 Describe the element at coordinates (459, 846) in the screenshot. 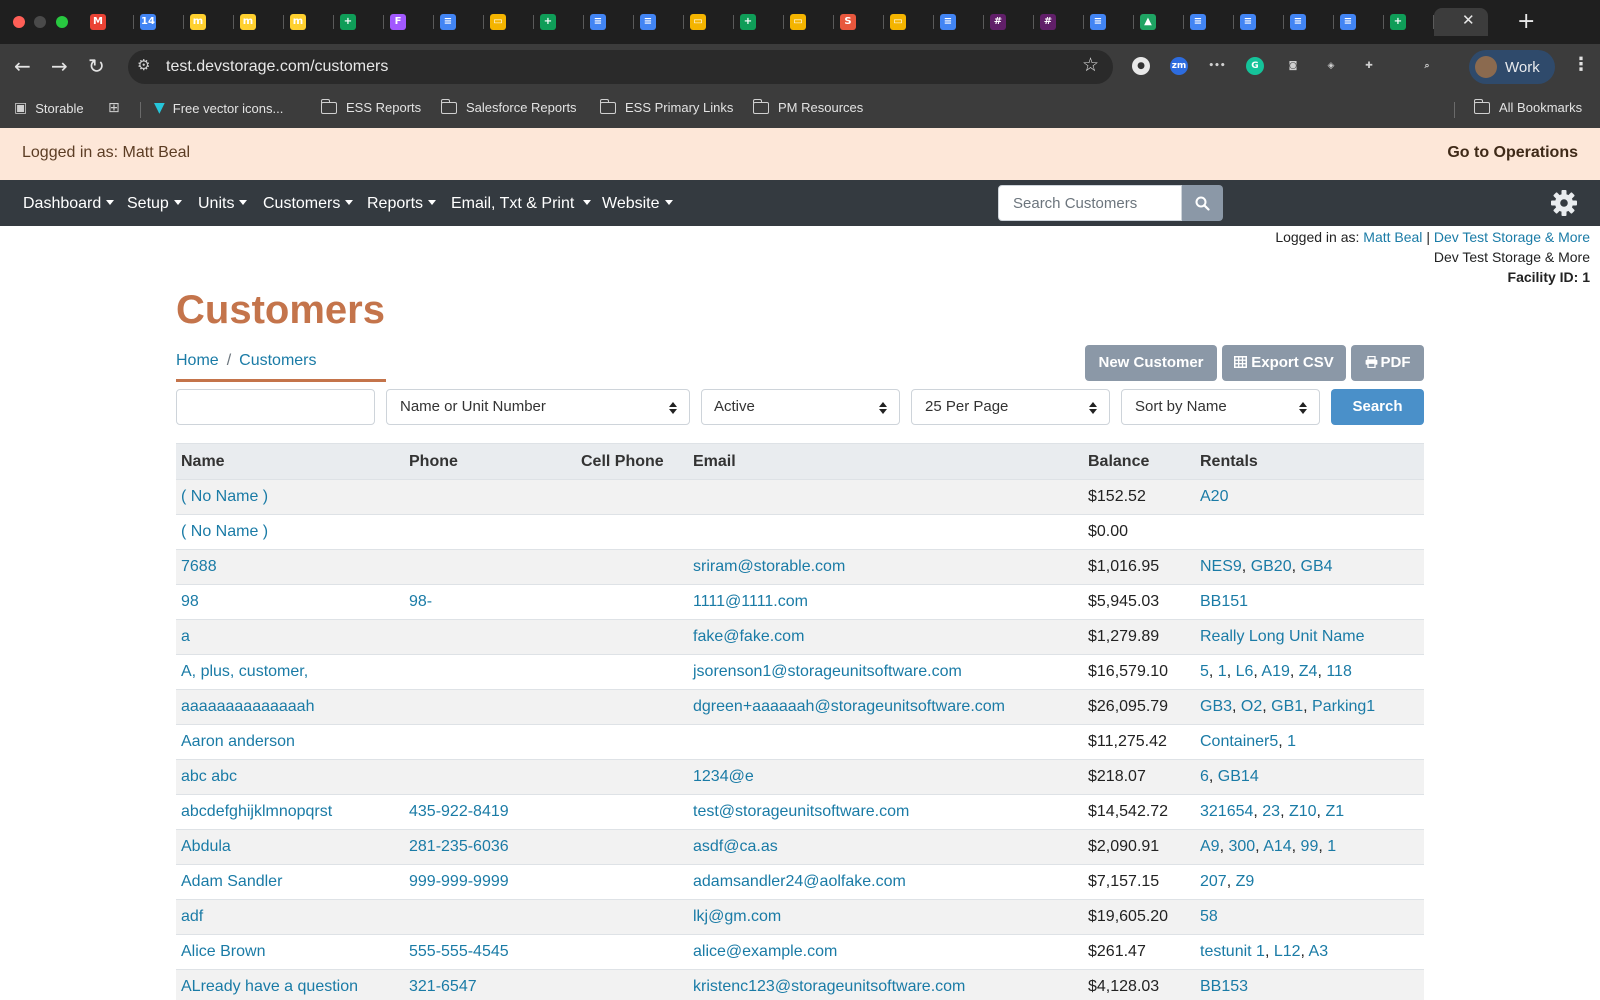

I see `customer-phone-link: 281-235-6036` at that location.